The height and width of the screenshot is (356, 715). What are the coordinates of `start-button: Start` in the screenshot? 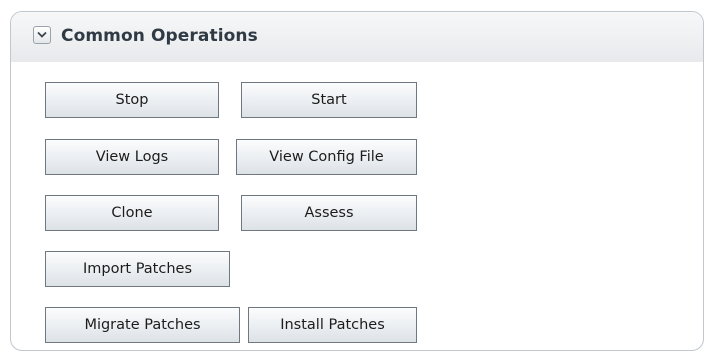 It's located at (329, 100).